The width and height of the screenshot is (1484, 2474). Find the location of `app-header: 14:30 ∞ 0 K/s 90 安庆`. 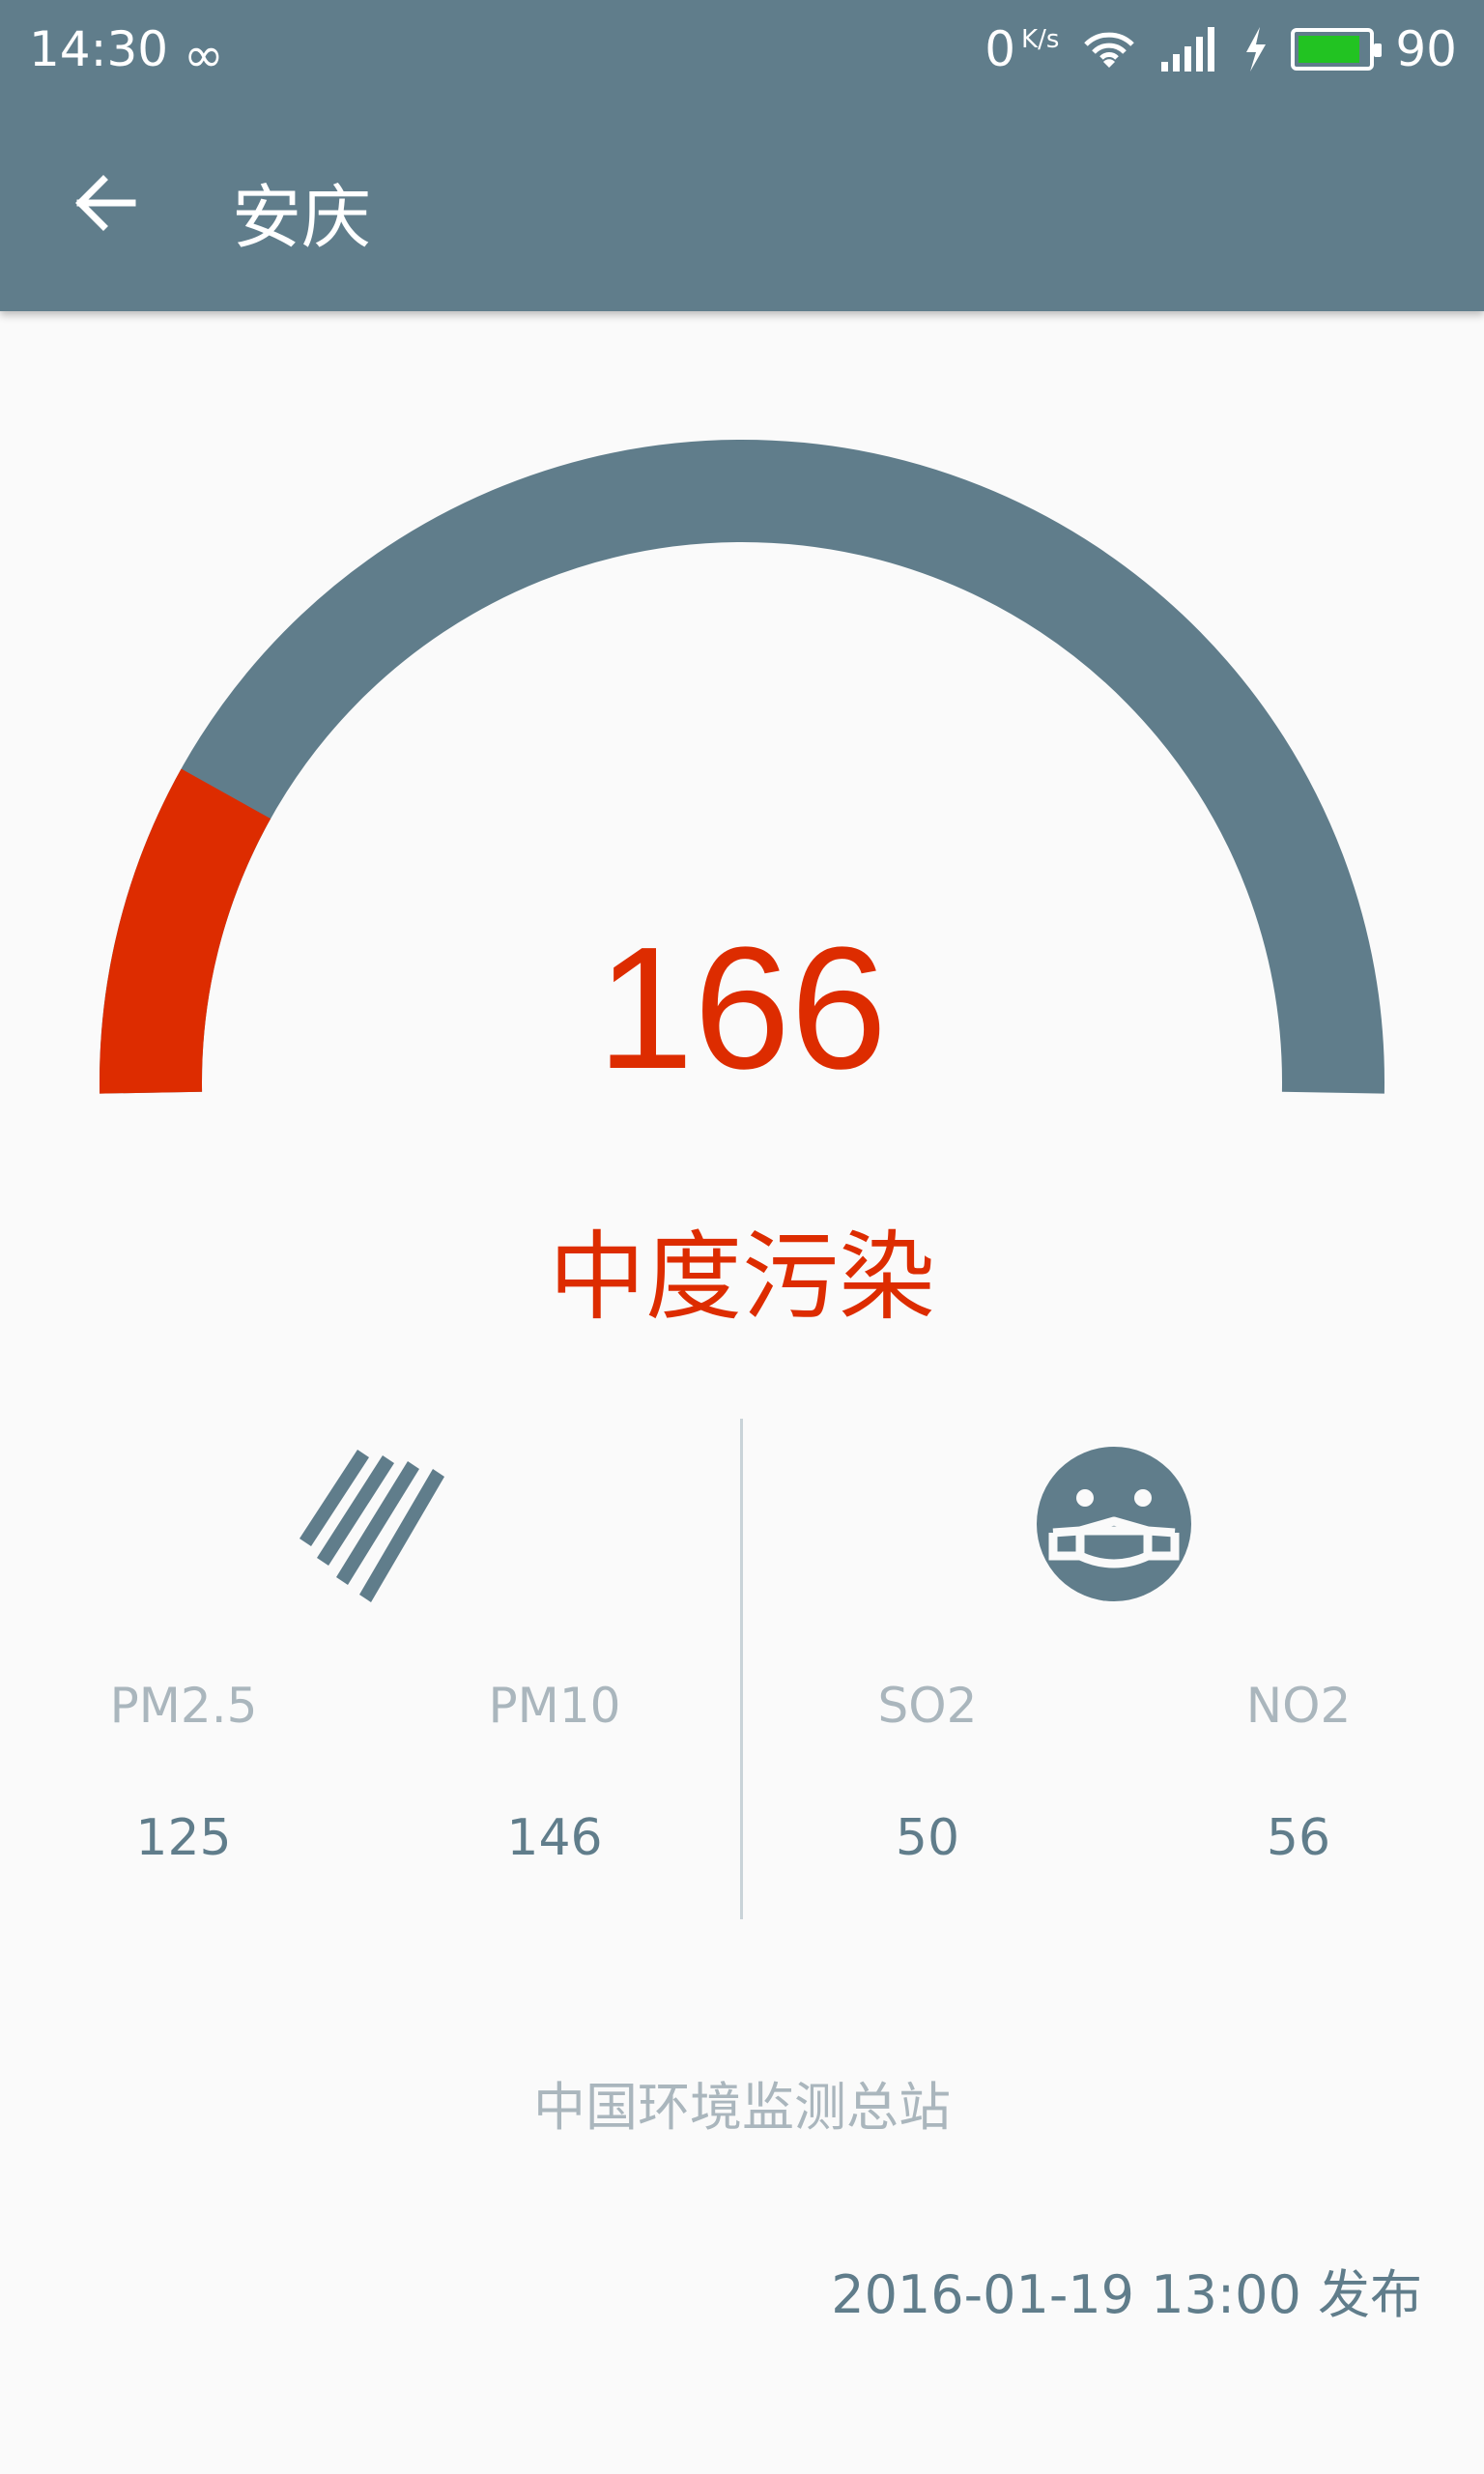

app-header: 14:30 ∞ 0 K/s 90 安庆 is located at coordinates (742, 156).